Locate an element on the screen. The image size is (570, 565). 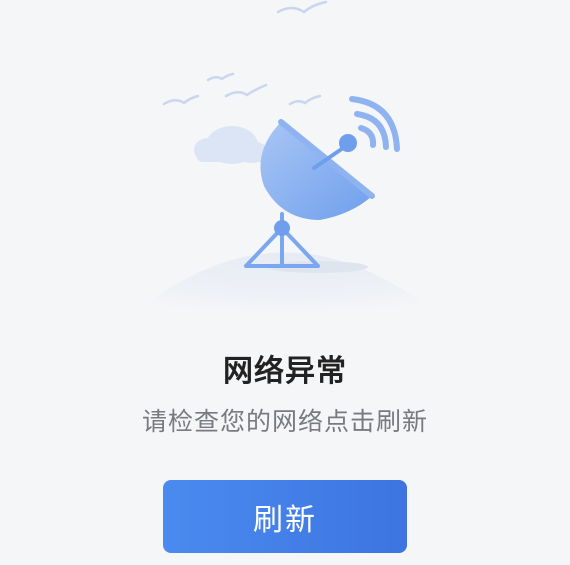
birds-icon is located at coordinates (245, 53).